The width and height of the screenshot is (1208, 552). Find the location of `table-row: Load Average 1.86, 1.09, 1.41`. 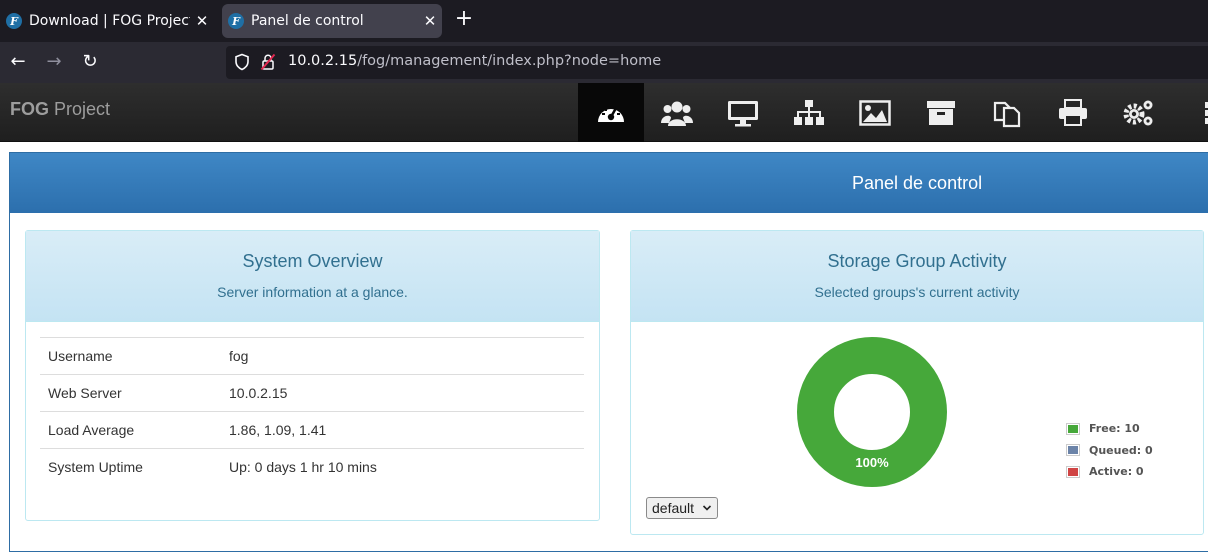

table-row: Load Average 1.86, 1.09, 1.41 is located at coordinates (312, 430).